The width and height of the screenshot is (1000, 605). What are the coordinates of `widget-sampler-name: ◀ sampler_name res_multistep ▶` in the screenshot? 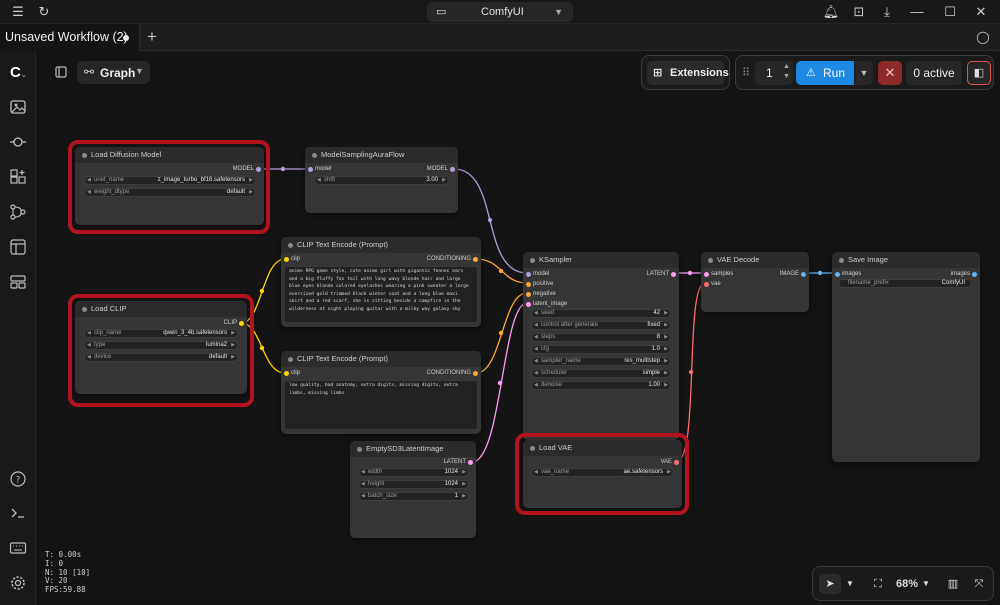 It's located at (601, 361).